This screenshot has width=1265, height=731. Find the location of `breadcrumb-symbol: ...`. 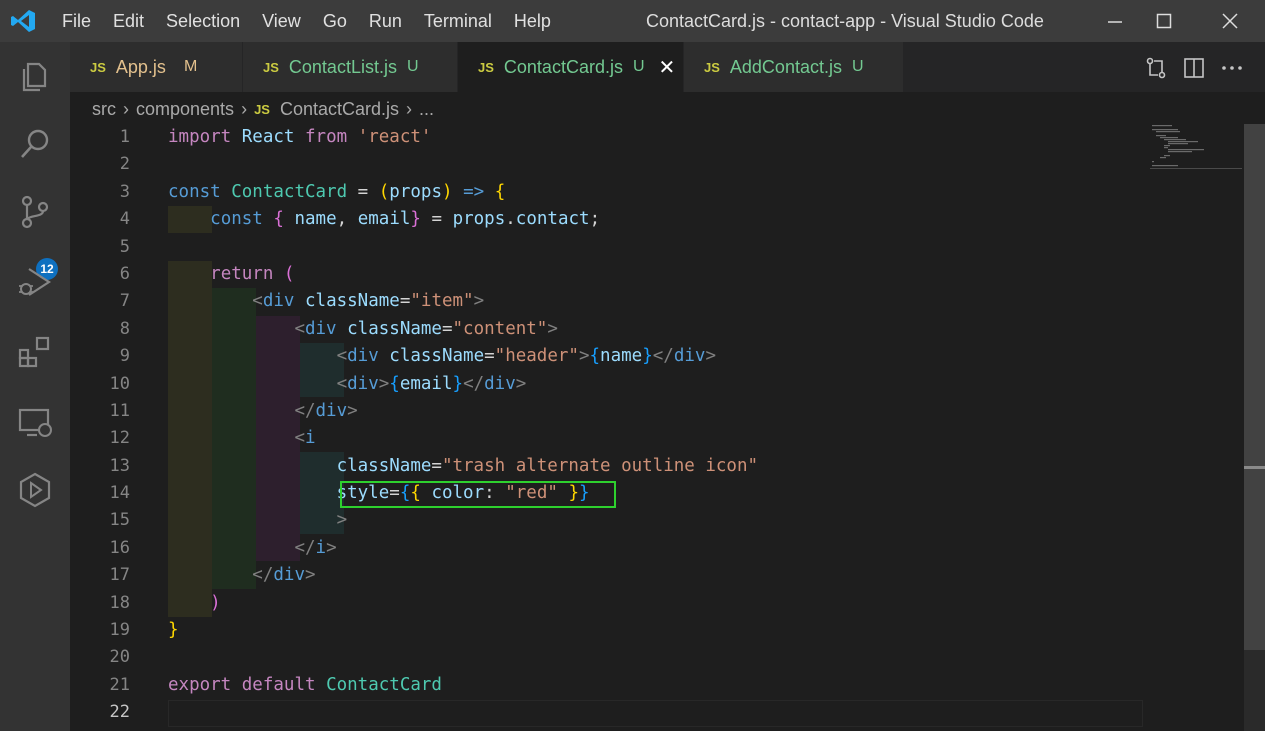

breadcrumb-symbol: ... is located at coordinates (426, 109).